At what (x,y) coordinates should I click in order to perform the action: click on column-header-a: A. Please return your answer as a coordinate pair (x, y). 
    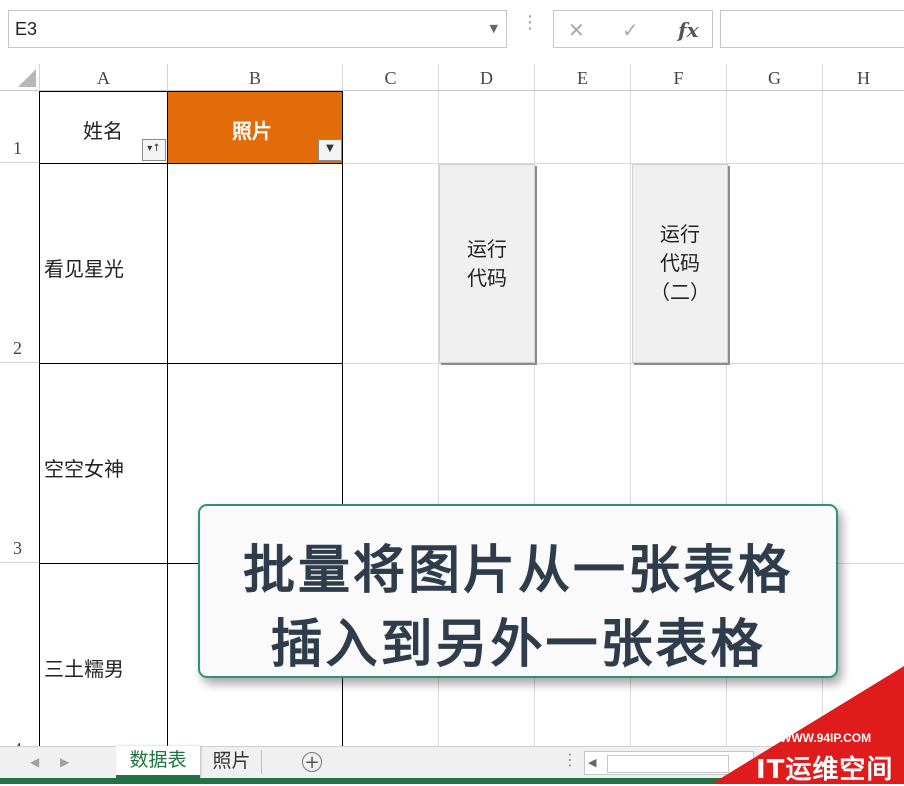
    Looking at the image, I should click on (104, 77).